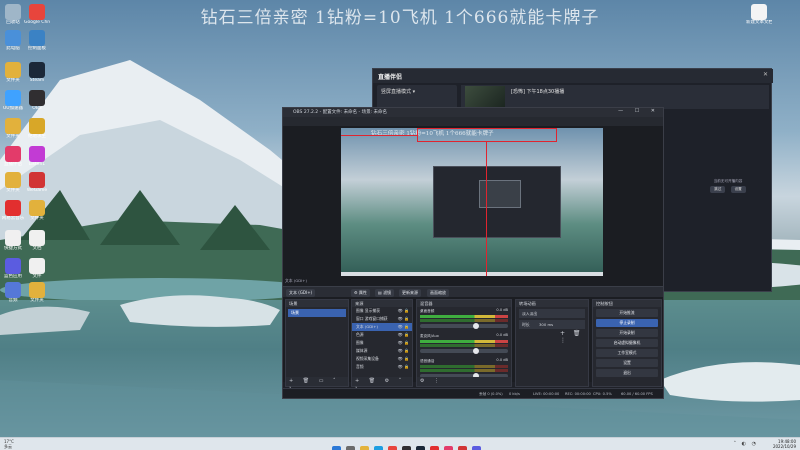 The width and height of the screenshot is (800, 450). I want to click on desktop-icon: Listen1, so click(37, 157).